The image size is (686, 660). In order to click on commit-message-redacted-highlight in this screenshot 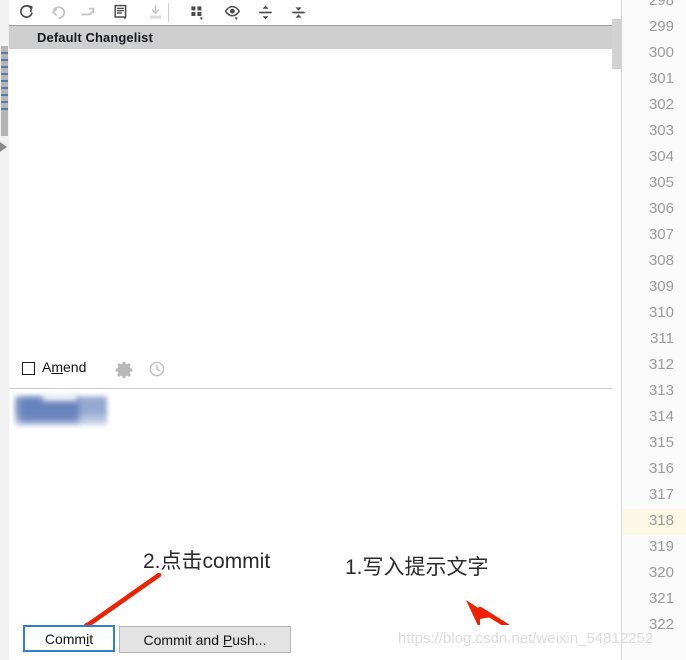, I will do `click(60, 396)`.